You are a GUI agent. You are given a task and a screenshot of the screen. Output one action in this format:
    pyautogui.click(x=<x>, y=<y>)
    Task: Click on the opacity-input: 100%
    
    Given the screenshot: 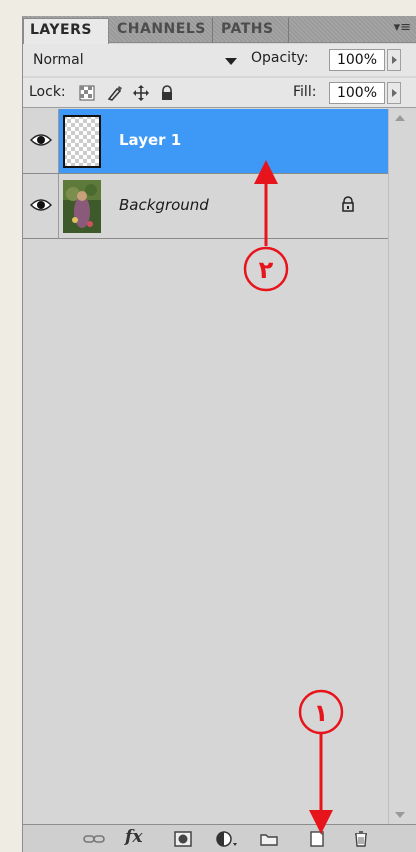 What is the action you would take?
    pyautogui.click(x=357, y=60)
    